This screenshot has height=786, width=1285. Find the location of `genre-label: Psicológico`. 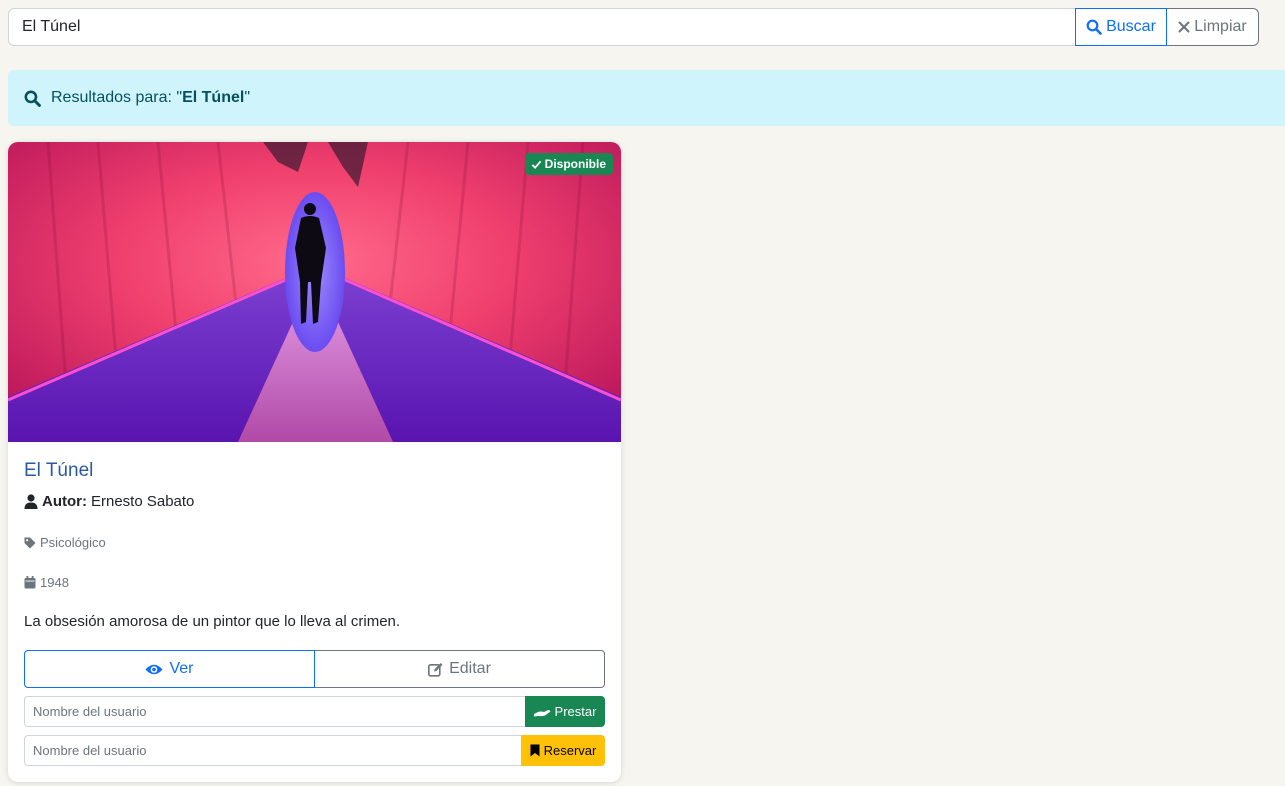

genre-label: Psicológico is located at coordinates (73, 542).